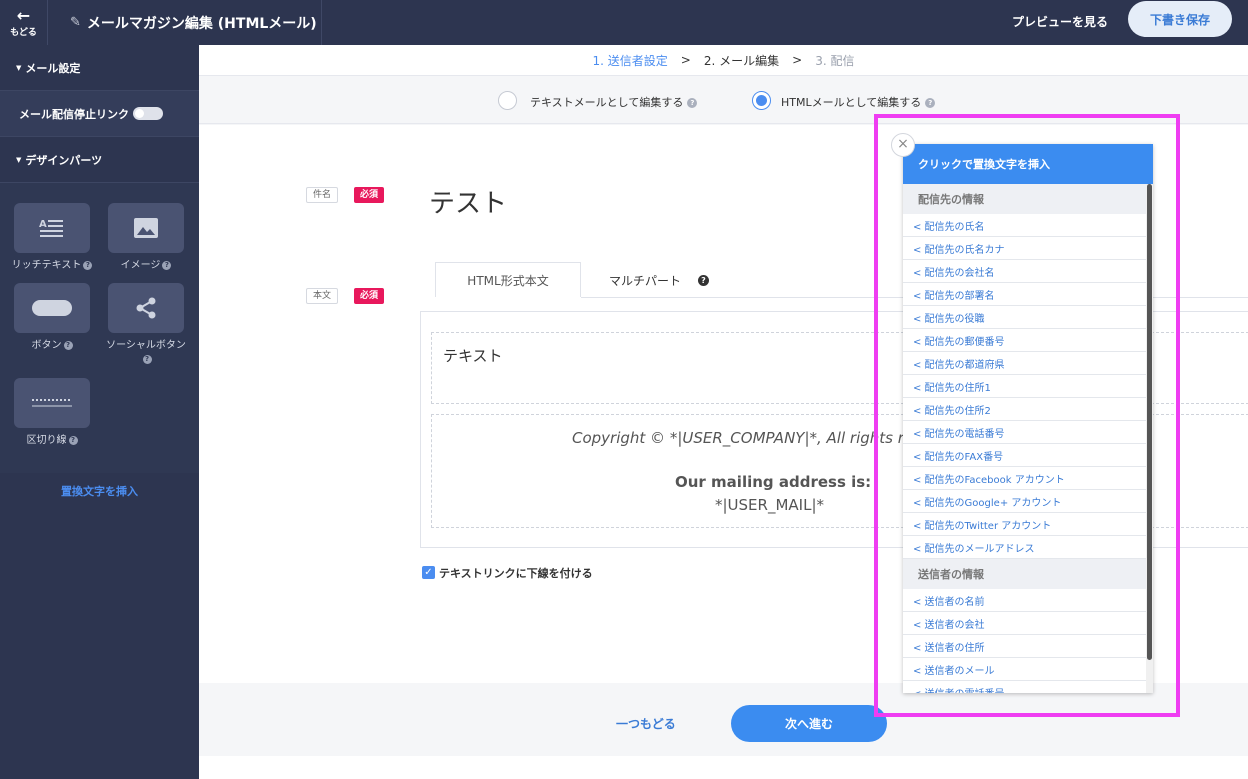 Image resolution: width=1248 pixels, height=779 pixels. I want to click on social-tile, so click(146, 308).